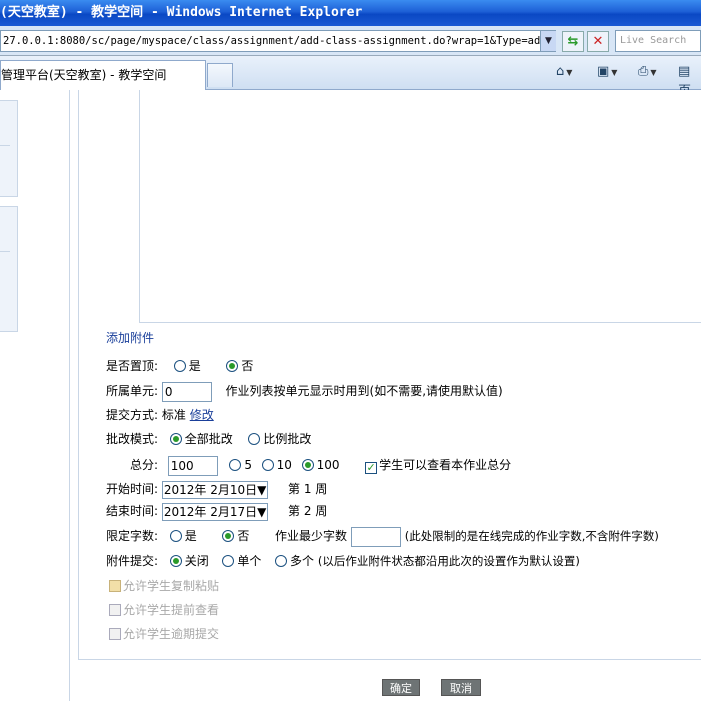  I want to click on pin-label: 是否置顶:, so click(132, 366).